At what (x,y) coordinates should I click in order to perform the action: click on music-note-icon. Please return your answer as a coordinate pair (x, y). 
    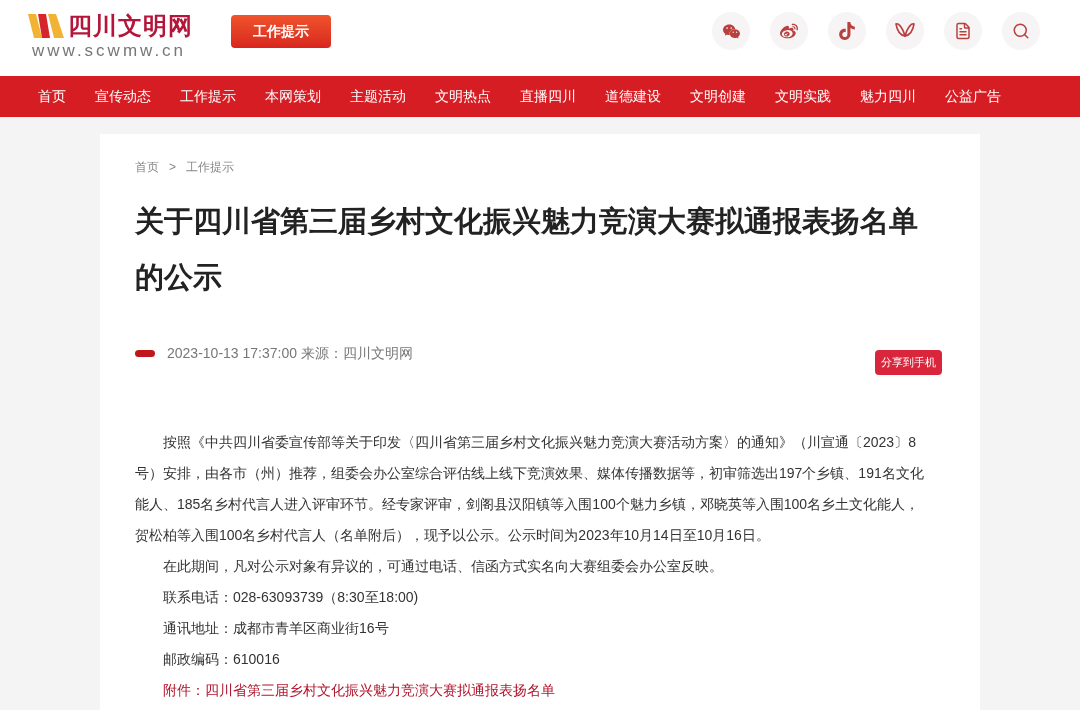
    Looking at the image, I should click on (847, 31).